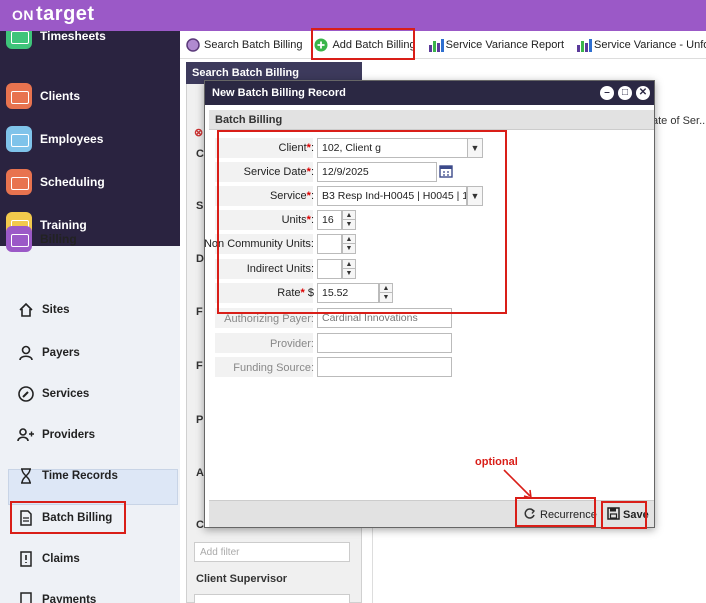 This screenshot has width=706, height=603. I want to click on authorizing-payer-label: Authorizing Payer:, so click(269, 319).